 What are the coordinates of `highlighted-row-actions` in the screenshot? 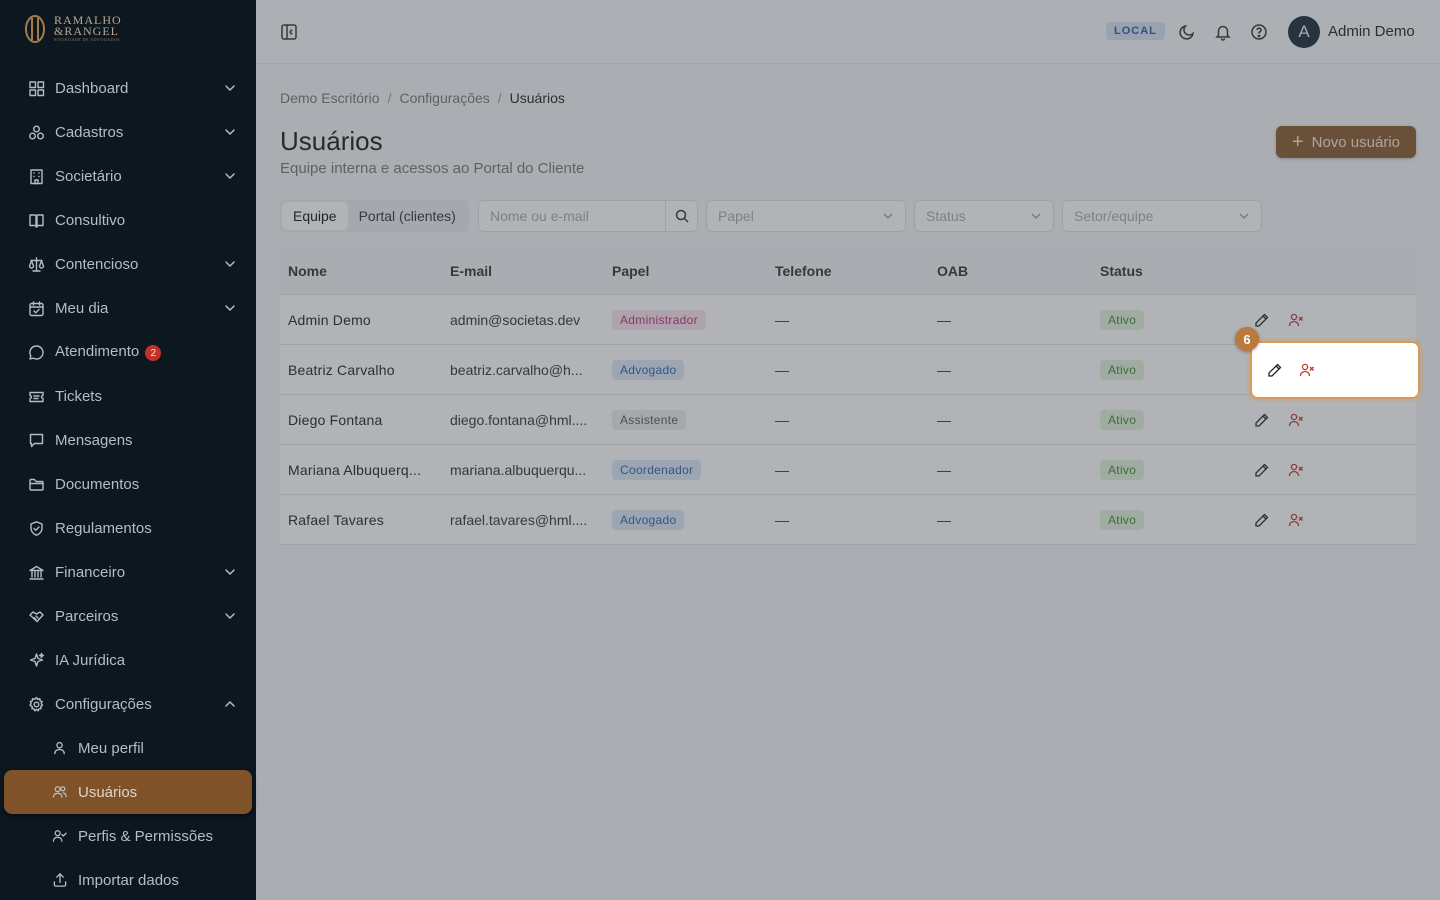 It's located at (1335, 370).